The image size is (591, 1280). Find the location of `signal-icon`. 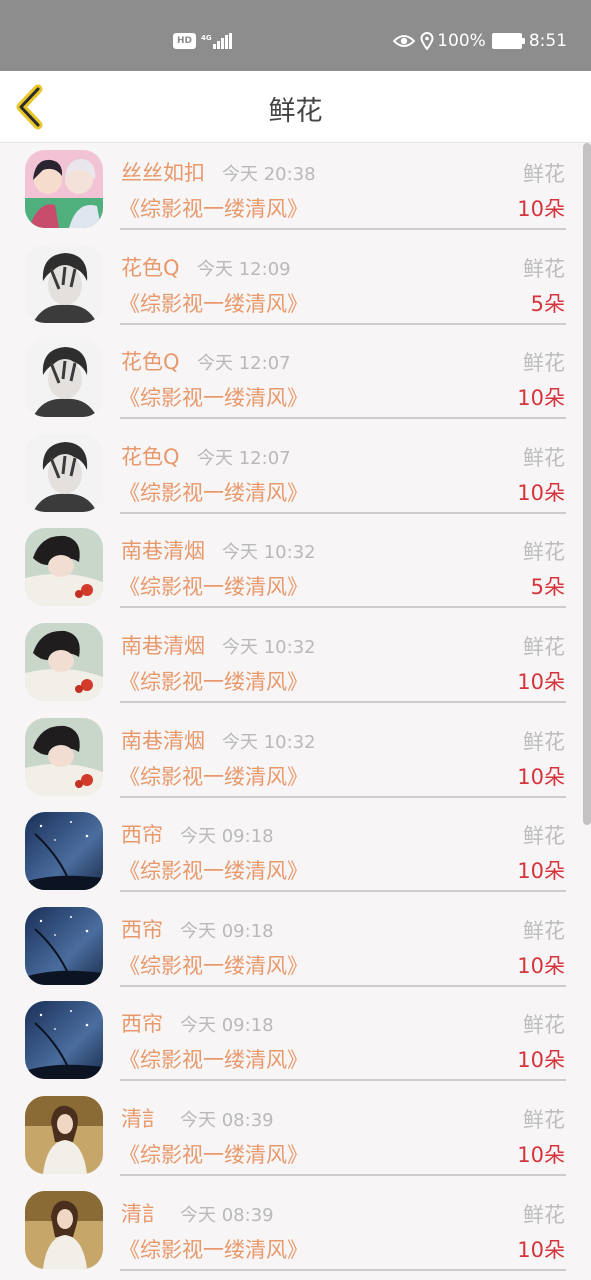

signal-icon is located at coordinates (222, 41).